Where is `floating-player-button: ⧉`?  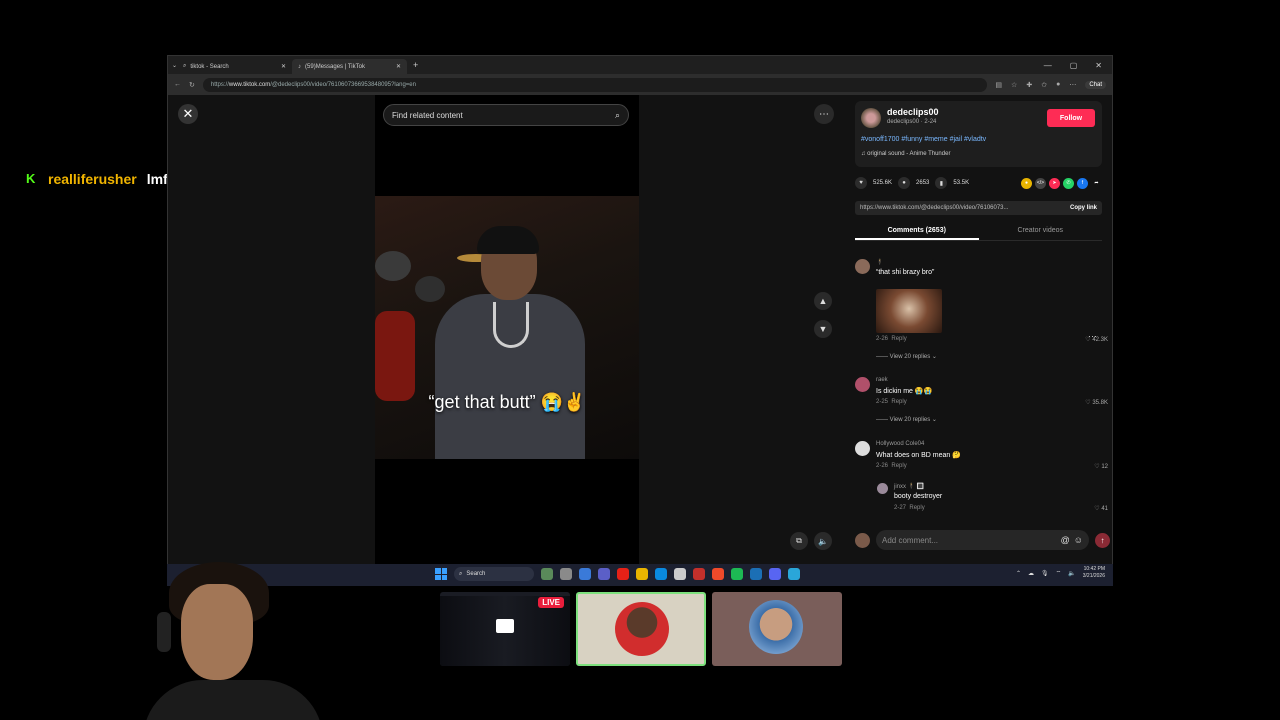 floating-player-button: ⧉ is located at coordinates (799, 541).